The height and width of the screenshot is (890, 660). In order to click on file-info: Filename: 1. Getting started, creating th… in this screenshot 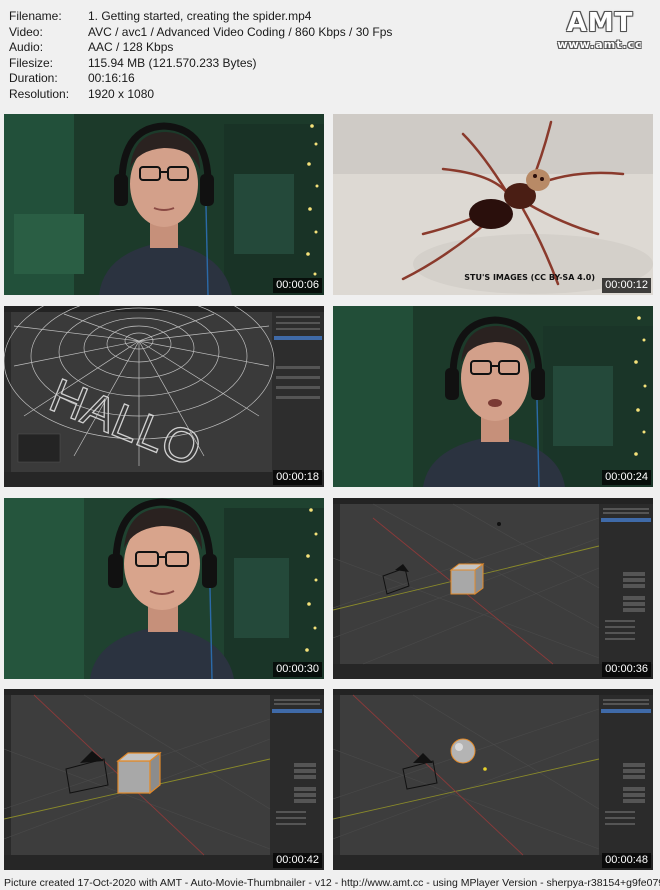, I will do `click(200, 56)`.